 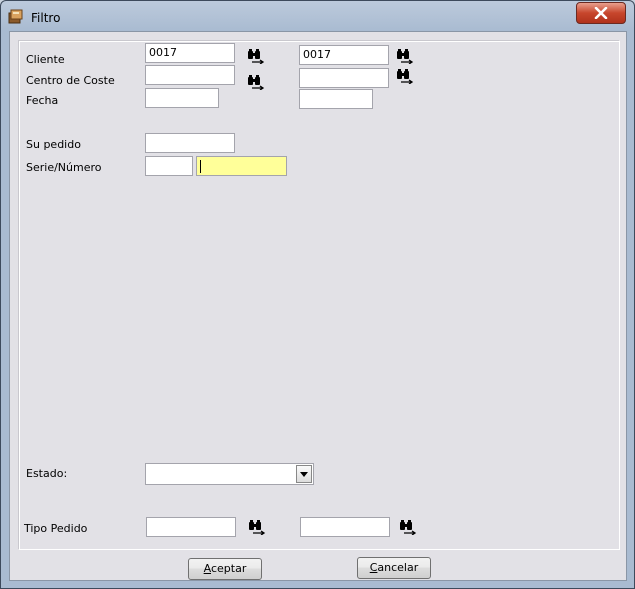 What do you see at coordinates (344, 55) in the screenshot?
I see `cliente-to-input: 0017` at bounding box center [344, 55].